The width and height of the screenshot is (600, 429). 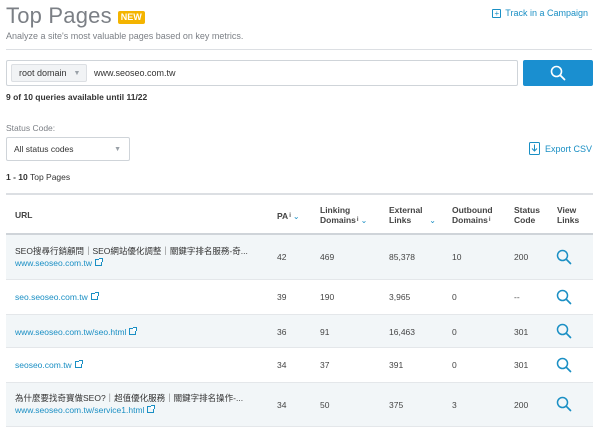 I want to click on column-outbound-domains-line1: Outbound, so click(x=472, y=210).